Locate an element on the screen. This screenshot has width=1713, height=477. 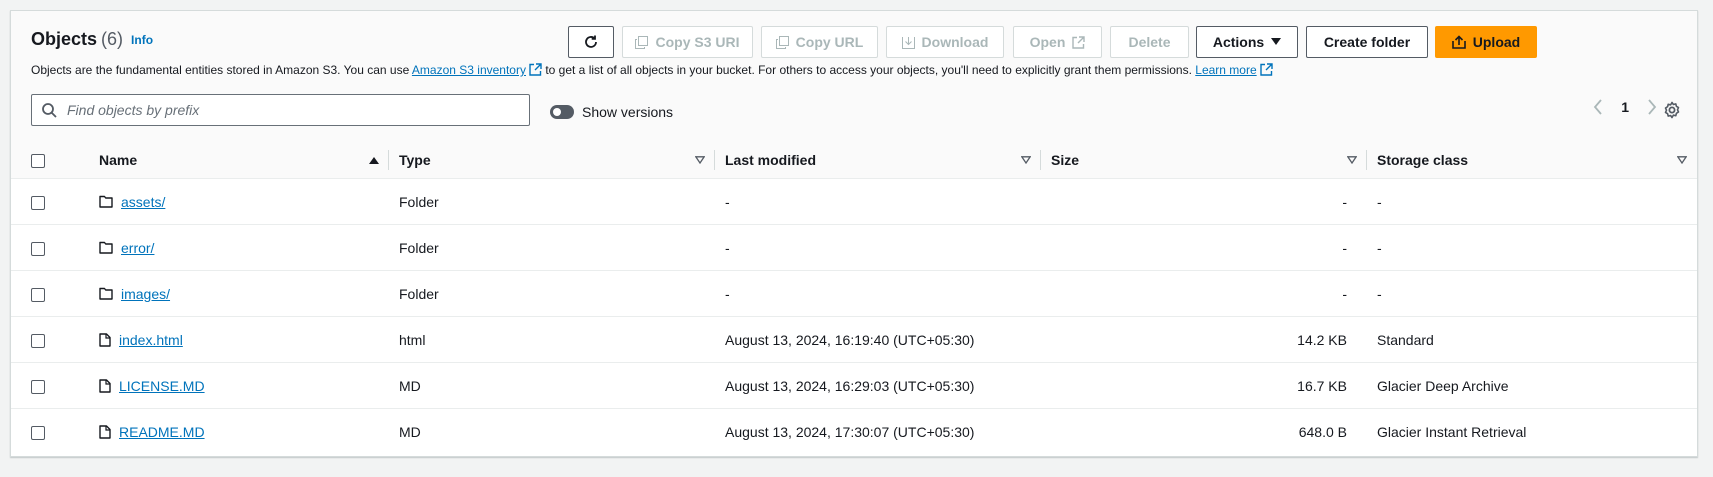
upload-button: Upload is located at coordinates (1486, 42).